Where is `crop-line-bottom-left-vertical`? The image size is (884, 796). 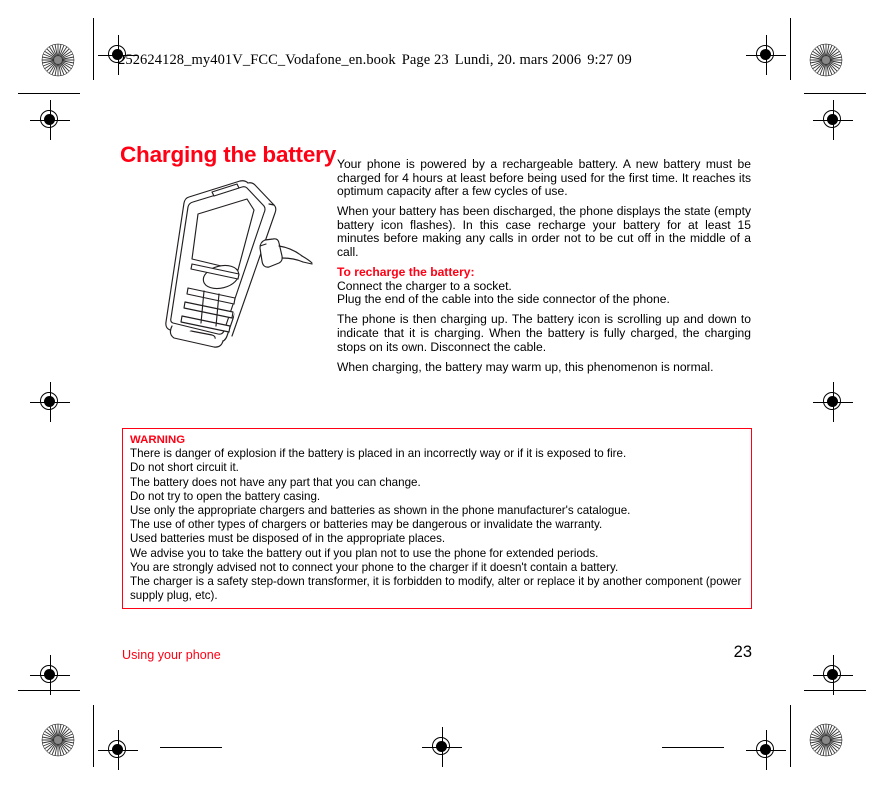
crop-line-bottom-left-vertical is located at coordinates (94, 736).